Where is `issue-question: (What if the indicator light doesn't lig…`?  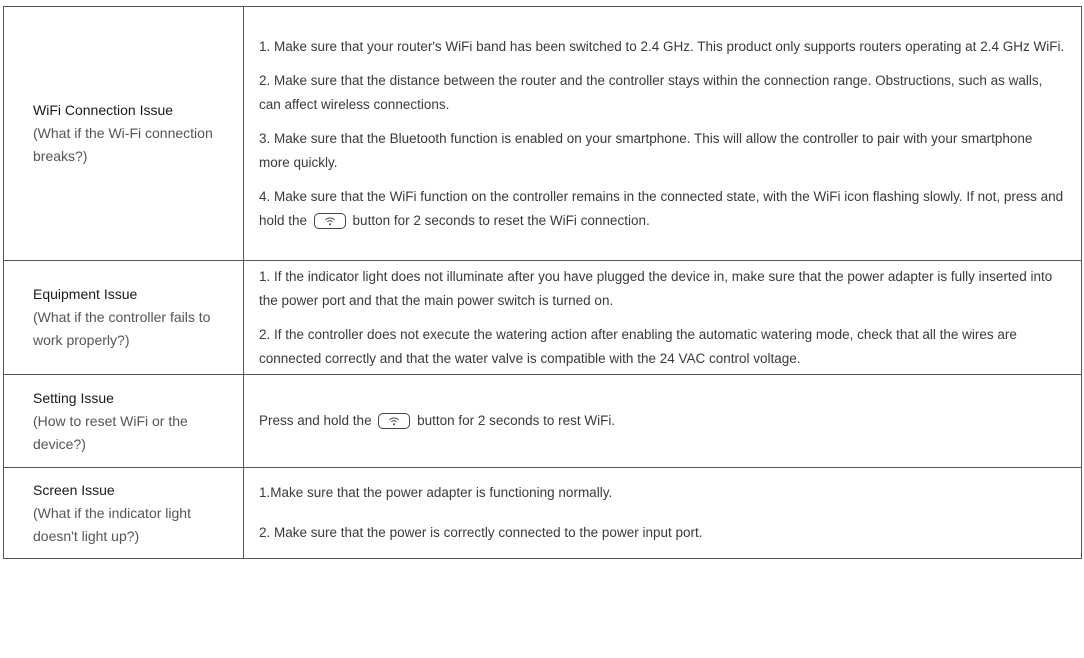 issue-question: (What if the indicator light doesn't lig… is located at coordinates (112, 524).